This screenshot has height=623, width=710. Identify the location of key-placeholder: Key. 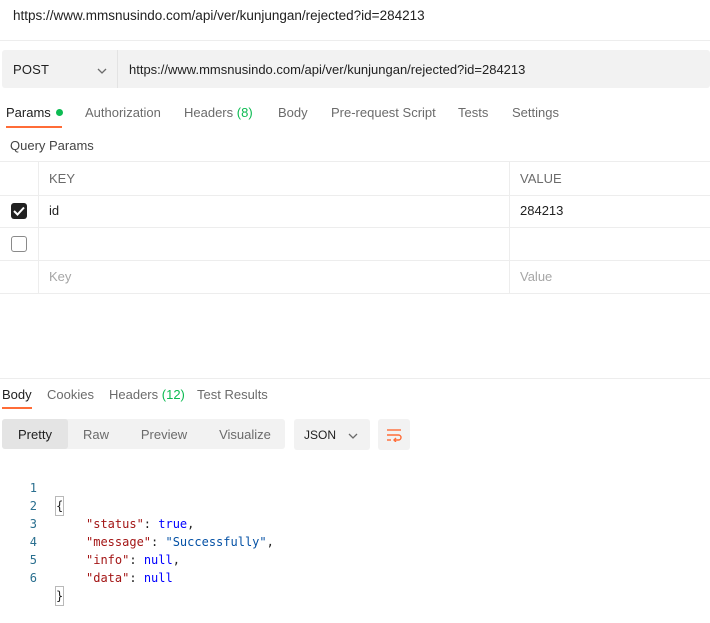
(274, 276).